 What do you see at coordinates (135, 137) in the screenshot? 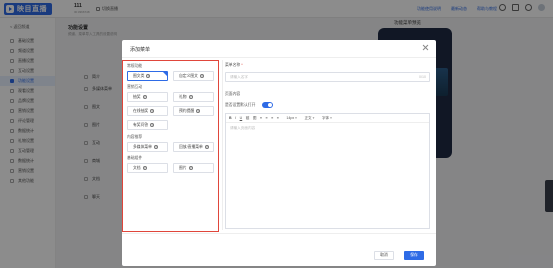
I see `group-title: 内容推荐` at bounding box center [135, 137].